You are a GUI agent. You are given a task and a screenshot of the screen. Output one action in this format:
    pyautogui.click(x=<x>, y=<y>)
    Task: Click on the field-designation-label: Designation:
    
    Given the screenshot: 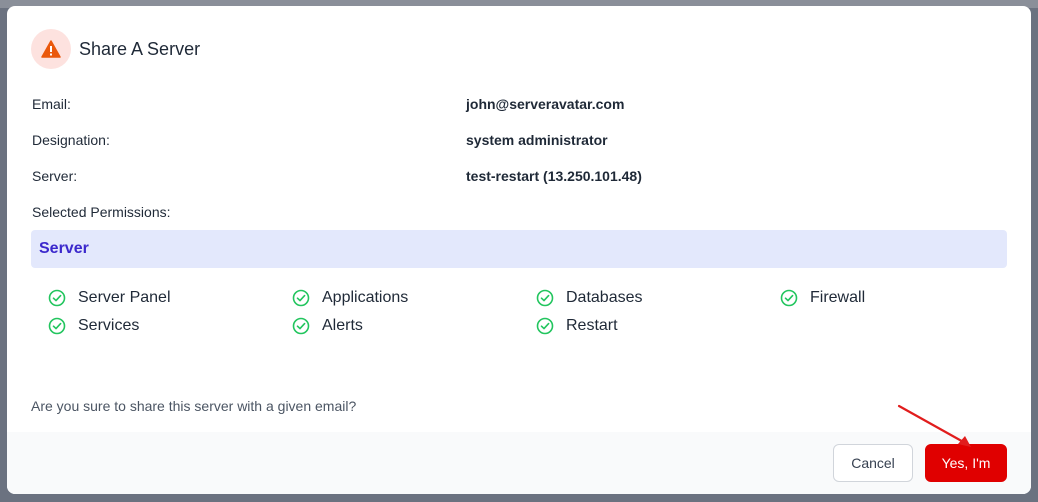 What is the action you would take?
    pyautogui.click(x=71, y=140)
    